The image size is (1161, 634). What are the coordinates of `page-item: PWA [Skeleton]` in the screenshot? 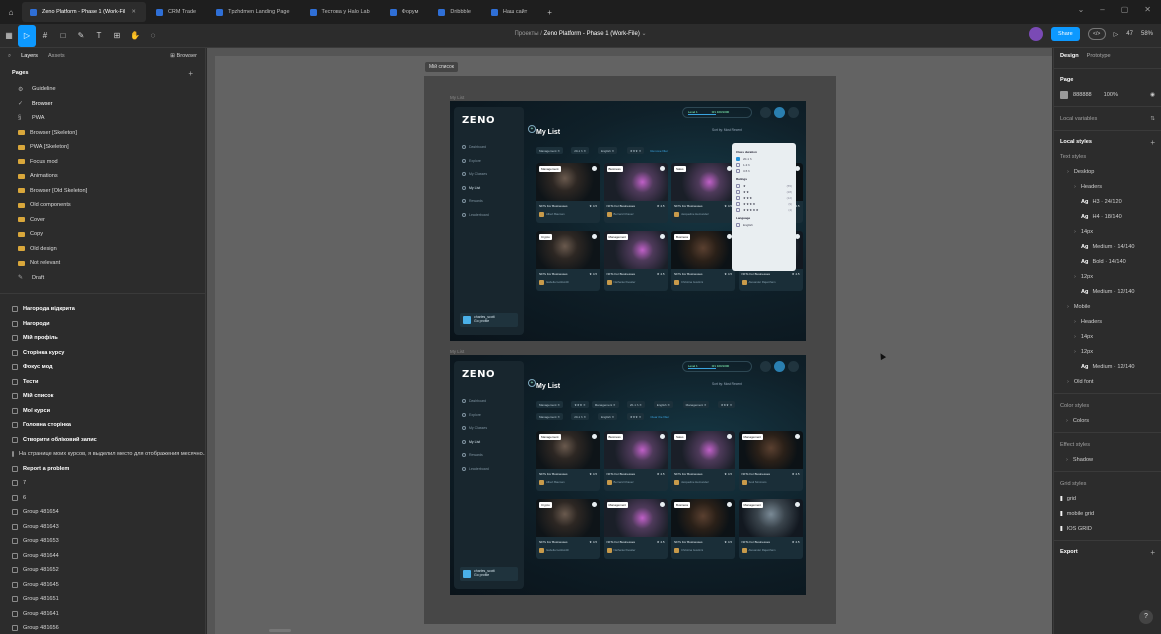 It's located at (102, 147).